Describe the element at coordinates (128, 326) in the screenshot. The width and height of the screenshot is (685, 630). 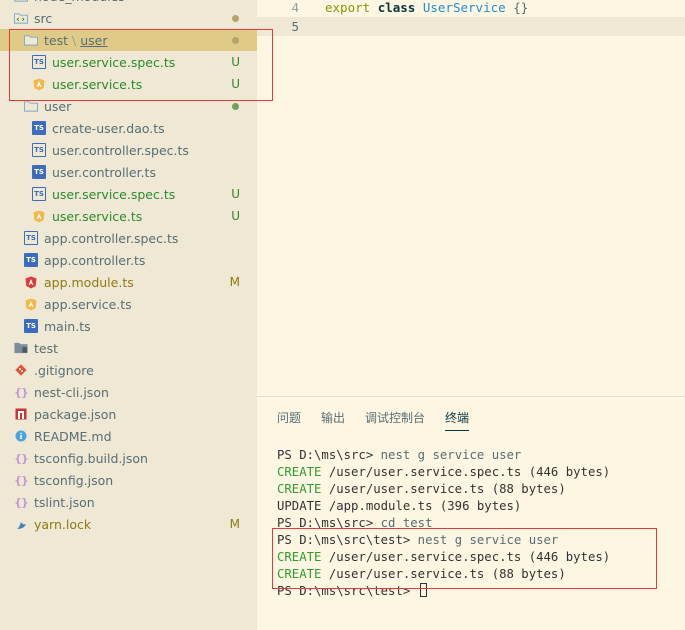
I see `file-row-main-ts: TS main.ts` at that location.